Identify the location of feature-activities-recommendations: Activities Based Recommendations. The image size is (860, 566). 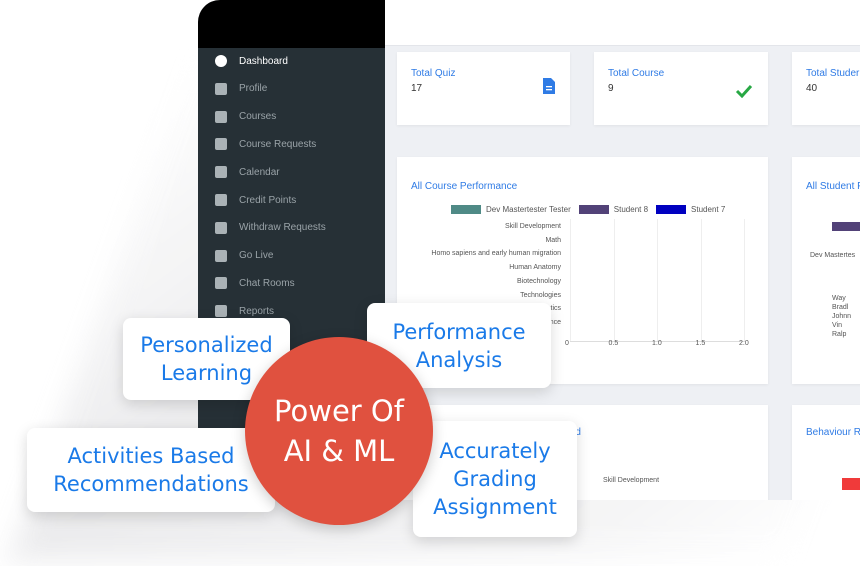
(151, 470).